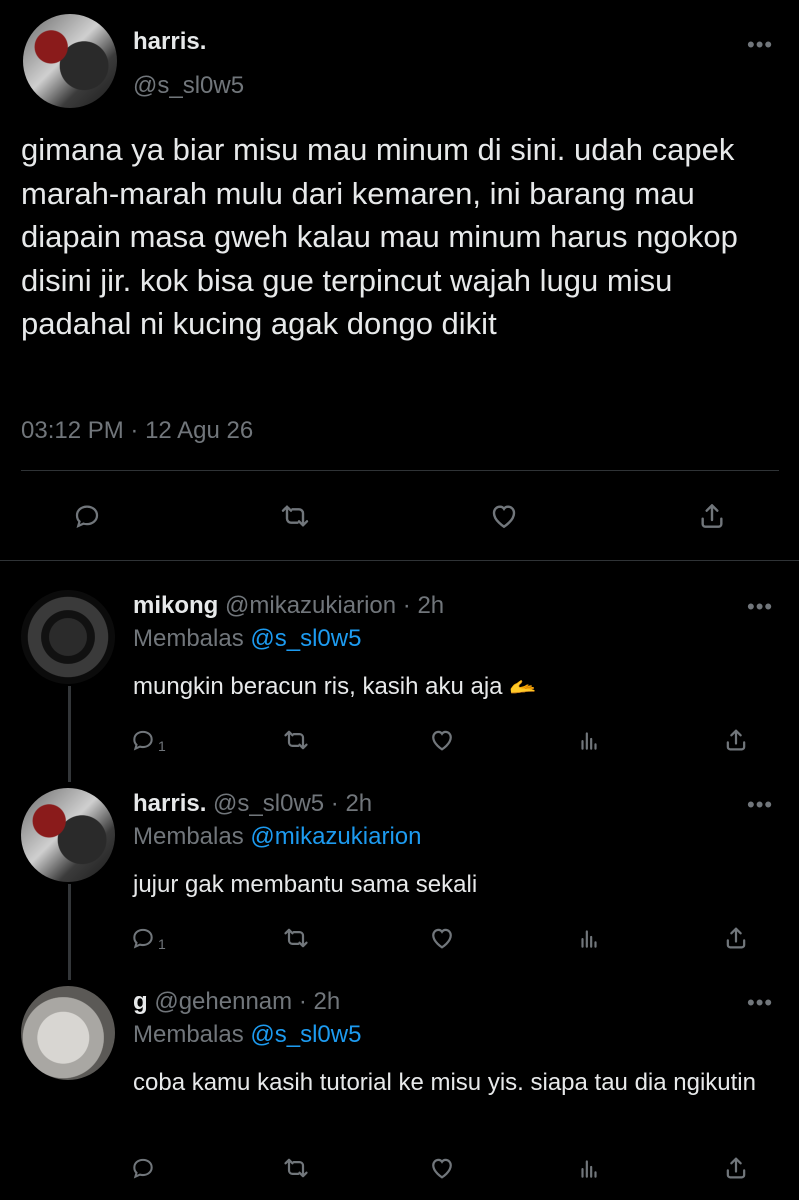 The height and width of the screenshot is (1200, 799). I want to click on reply-header: harris. @s_sl0w5 · 2h, so click(252, 804).